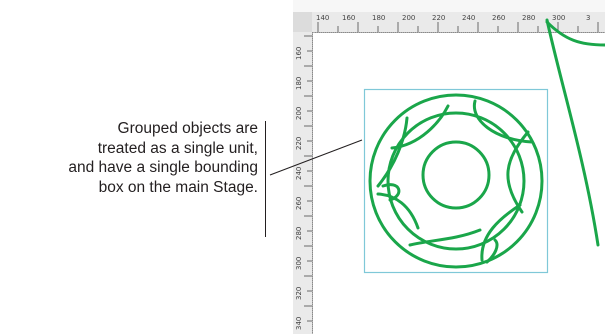 This screenshot has width=605, height=334. I want to click on partial-curve-top, so click(575, 33).